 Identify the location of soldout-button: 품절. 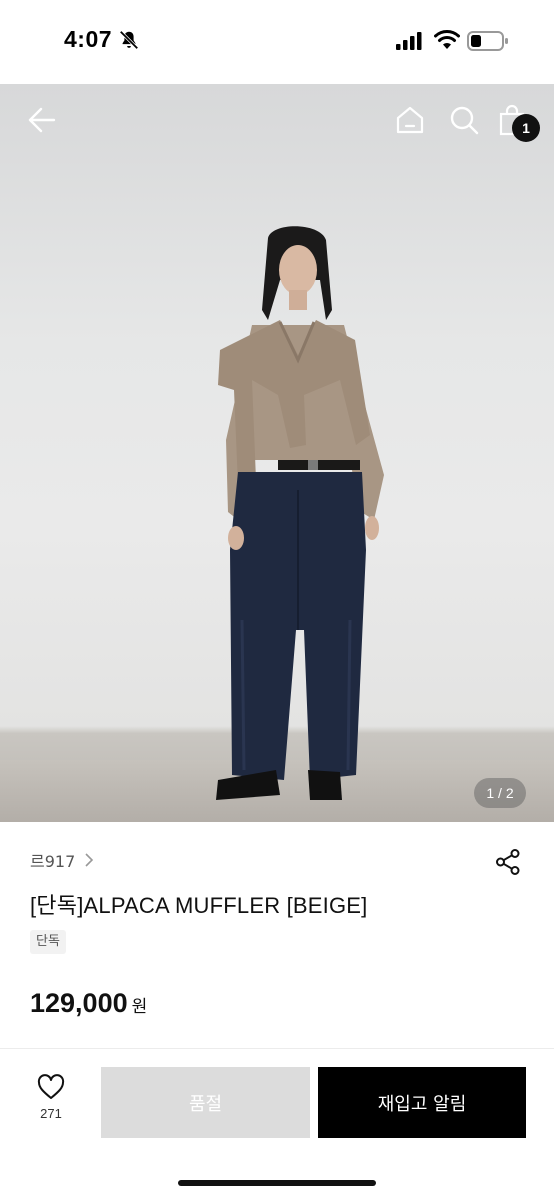
(205, 1102).